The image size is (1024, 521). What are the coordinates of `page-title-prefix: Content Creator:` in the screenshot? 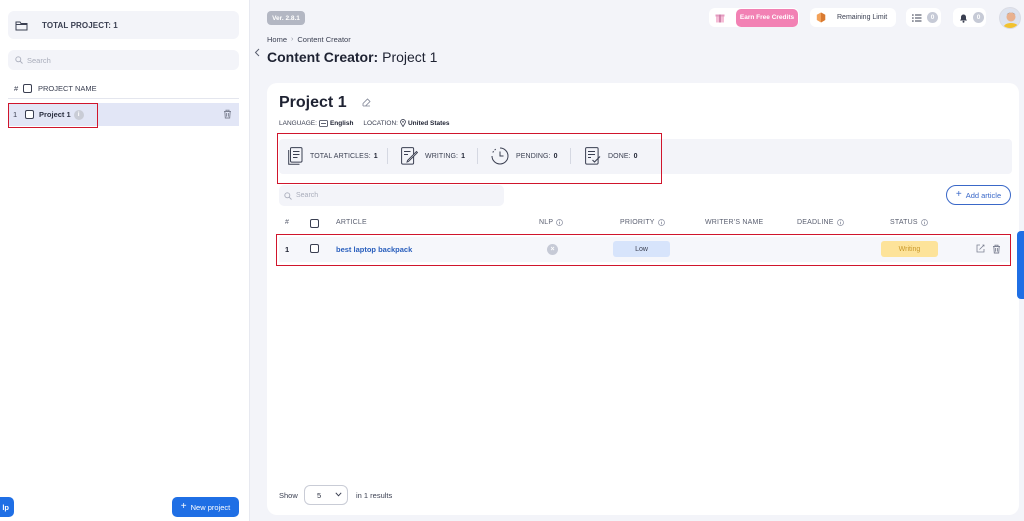 It's located at (323, 57).